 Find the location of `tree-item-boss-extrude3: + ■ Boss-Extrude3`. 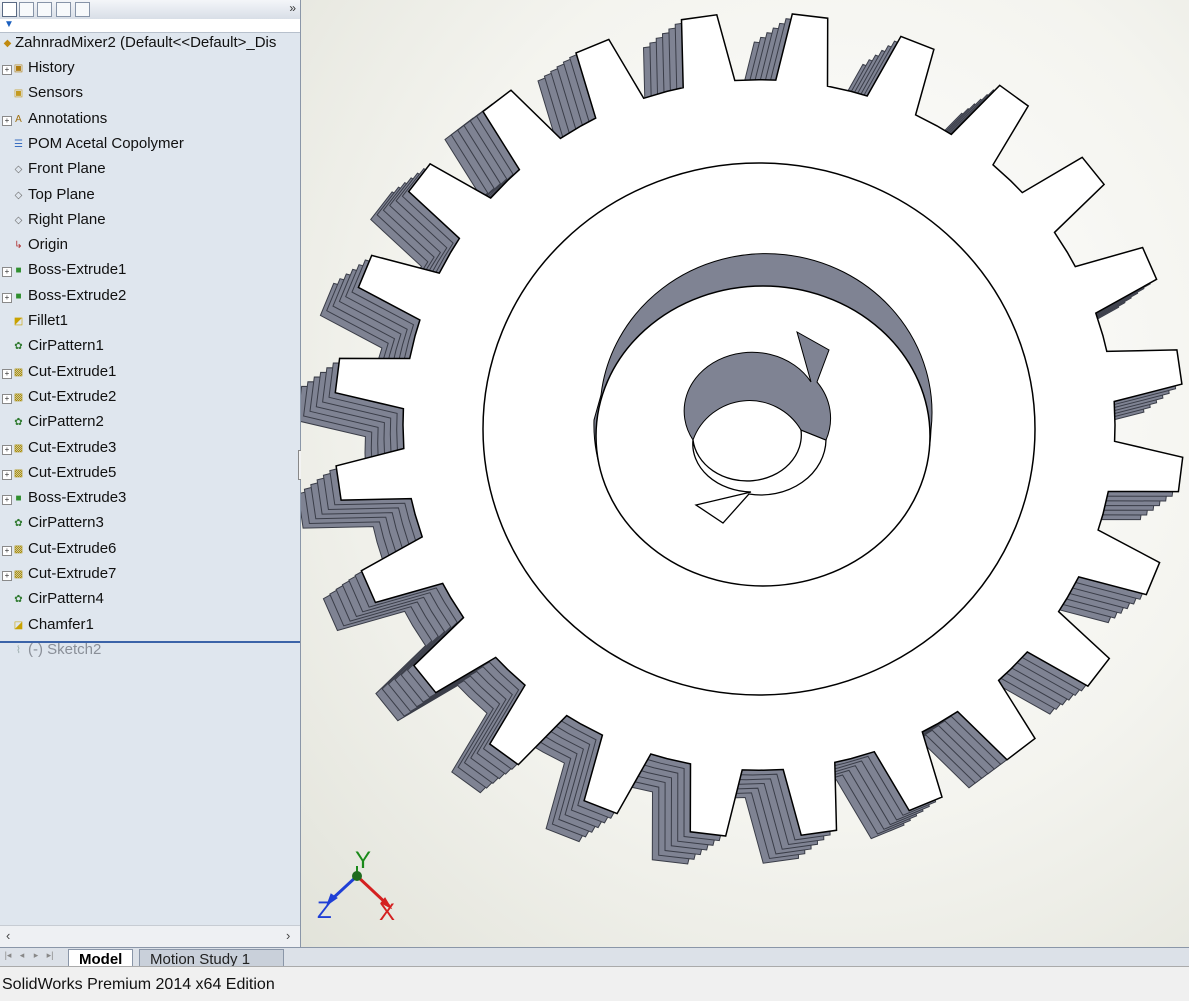

tree-item-boss-extrude3: + ■ Boss-Extrude3 is located at coordinates (150, 500).